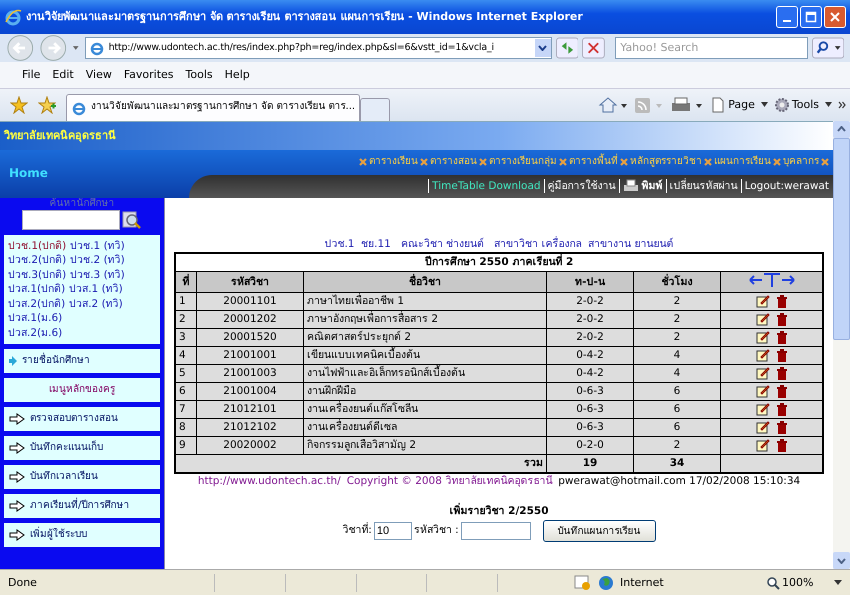 This screenshot has height=595, width=850. Describe the element at coordinates (838, 583) in the screenshot. I see `zoom-dropdown-icon` at that location.